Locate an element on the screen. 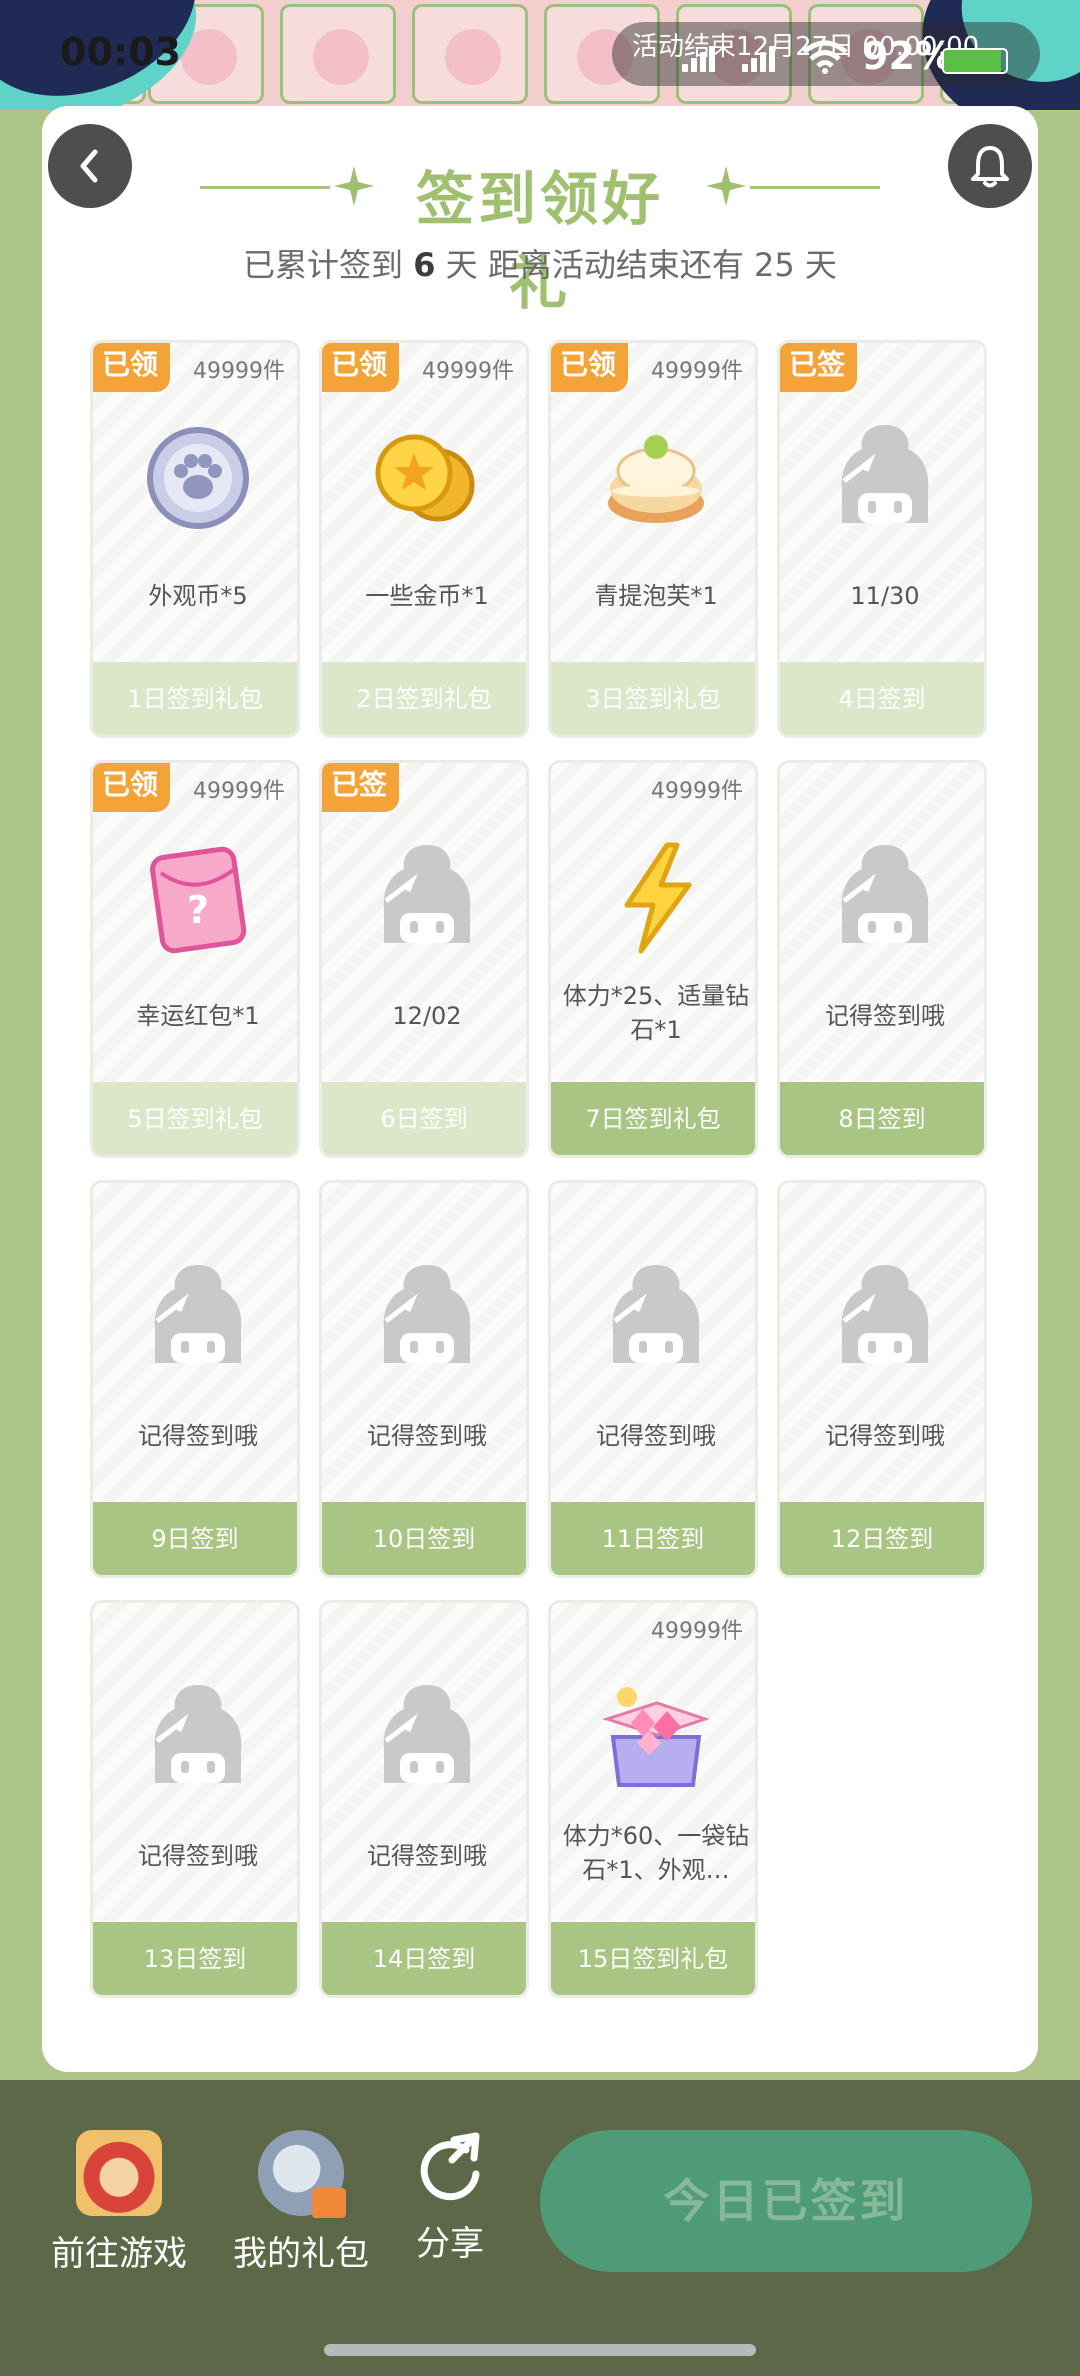  lucky-envelope-icon: ? is located at coordinates (198, 898).